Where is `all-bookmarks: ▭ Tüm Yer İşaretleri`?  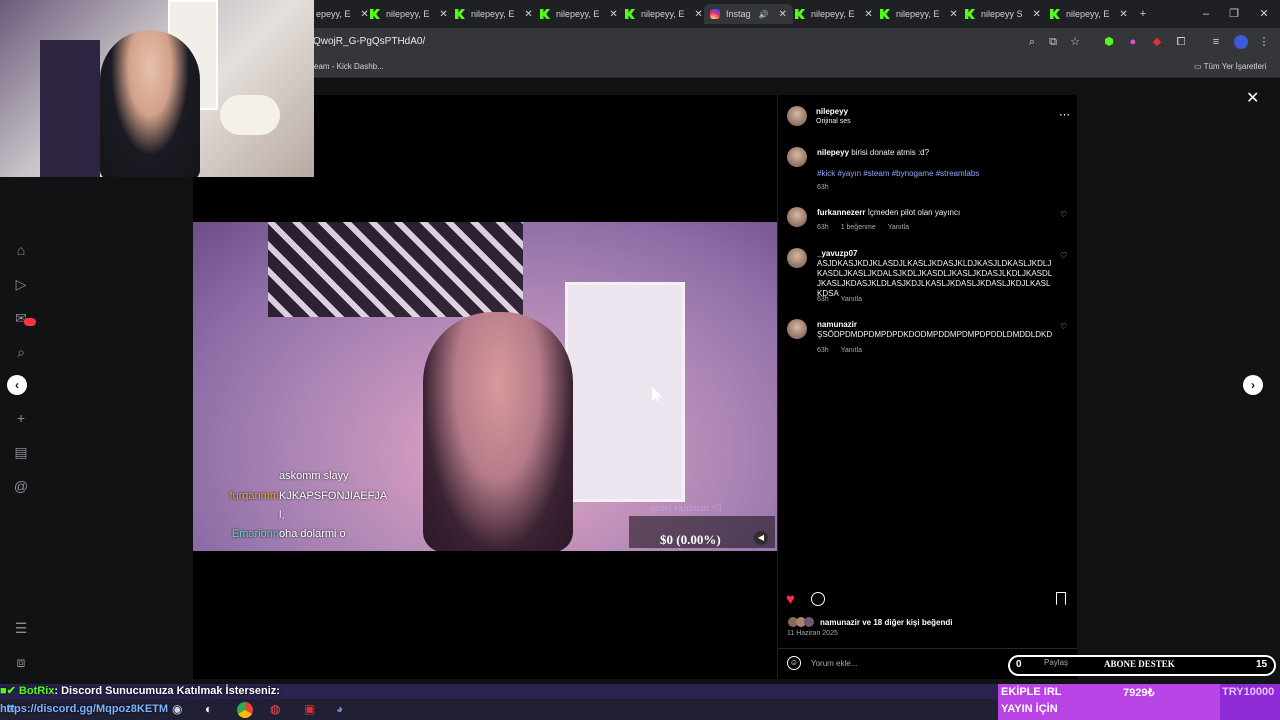 all-bookmarks: ▭ Tüm Yer İşaretleri is located at coordinates (1230, 66).